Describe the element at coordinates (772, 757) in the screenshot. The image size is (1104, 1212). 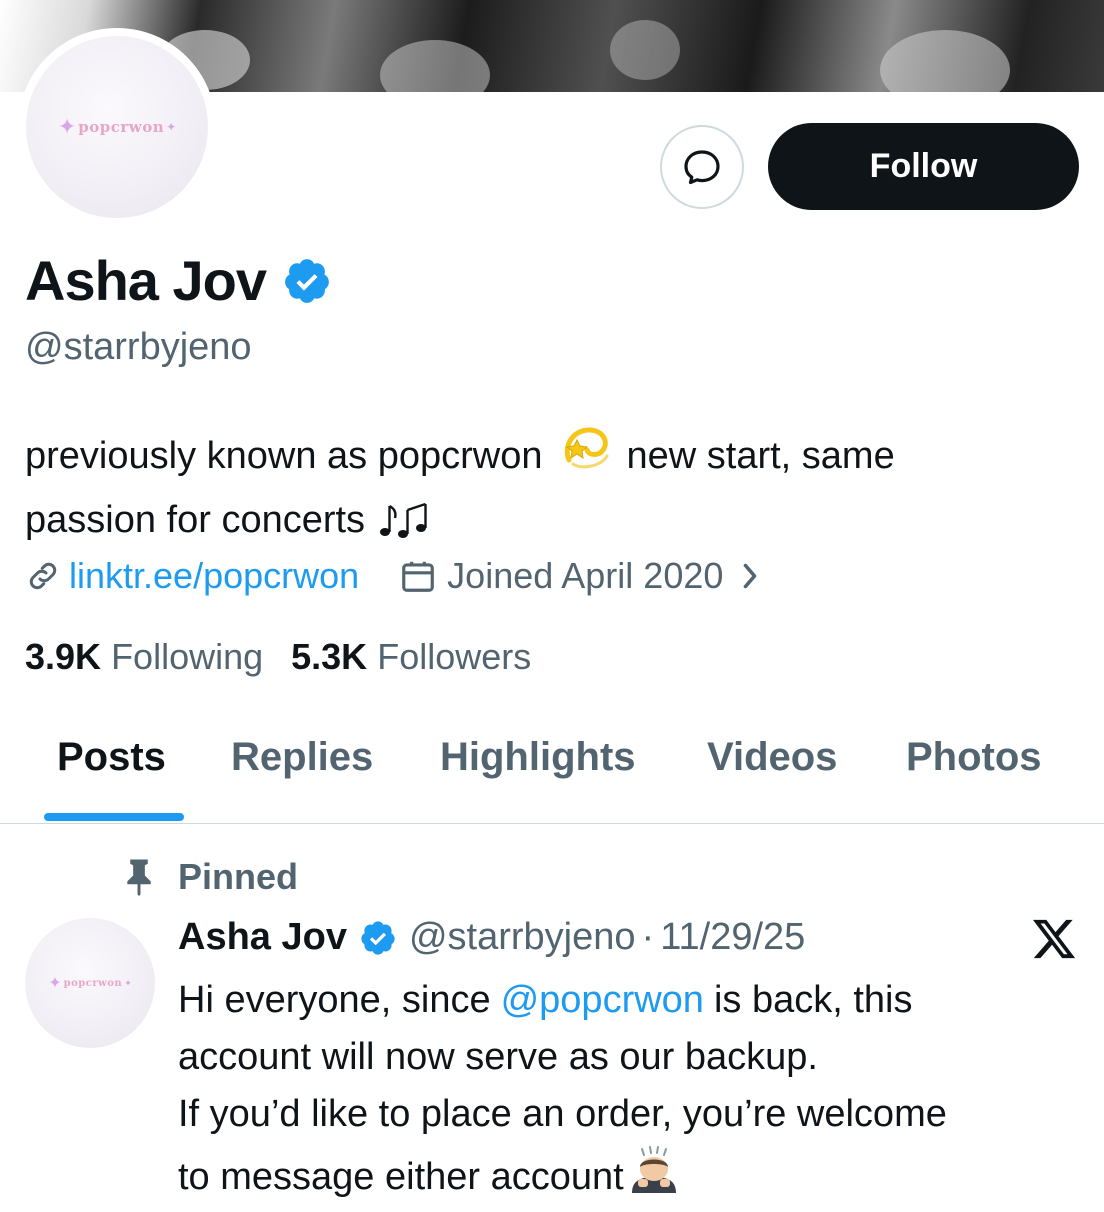
I see `tab-videos: Videos` at that location.